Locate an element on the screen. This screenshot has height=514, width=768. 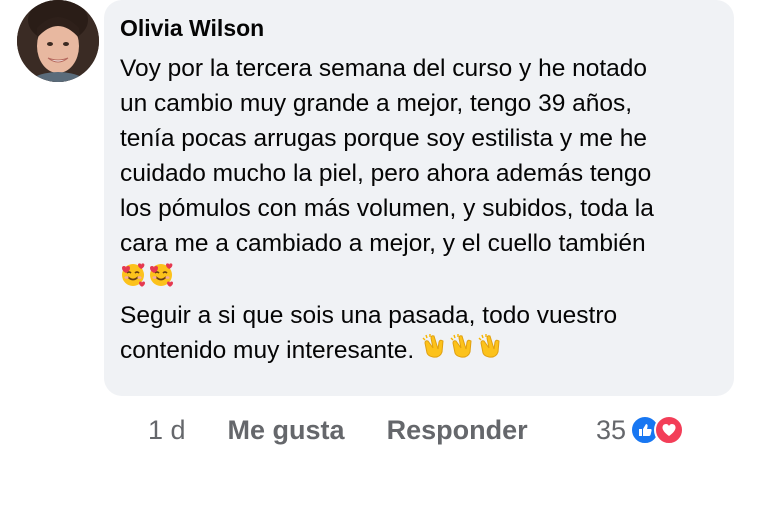
comment-line-last: contenido muy interesante. is located at coordinates (419, 351).